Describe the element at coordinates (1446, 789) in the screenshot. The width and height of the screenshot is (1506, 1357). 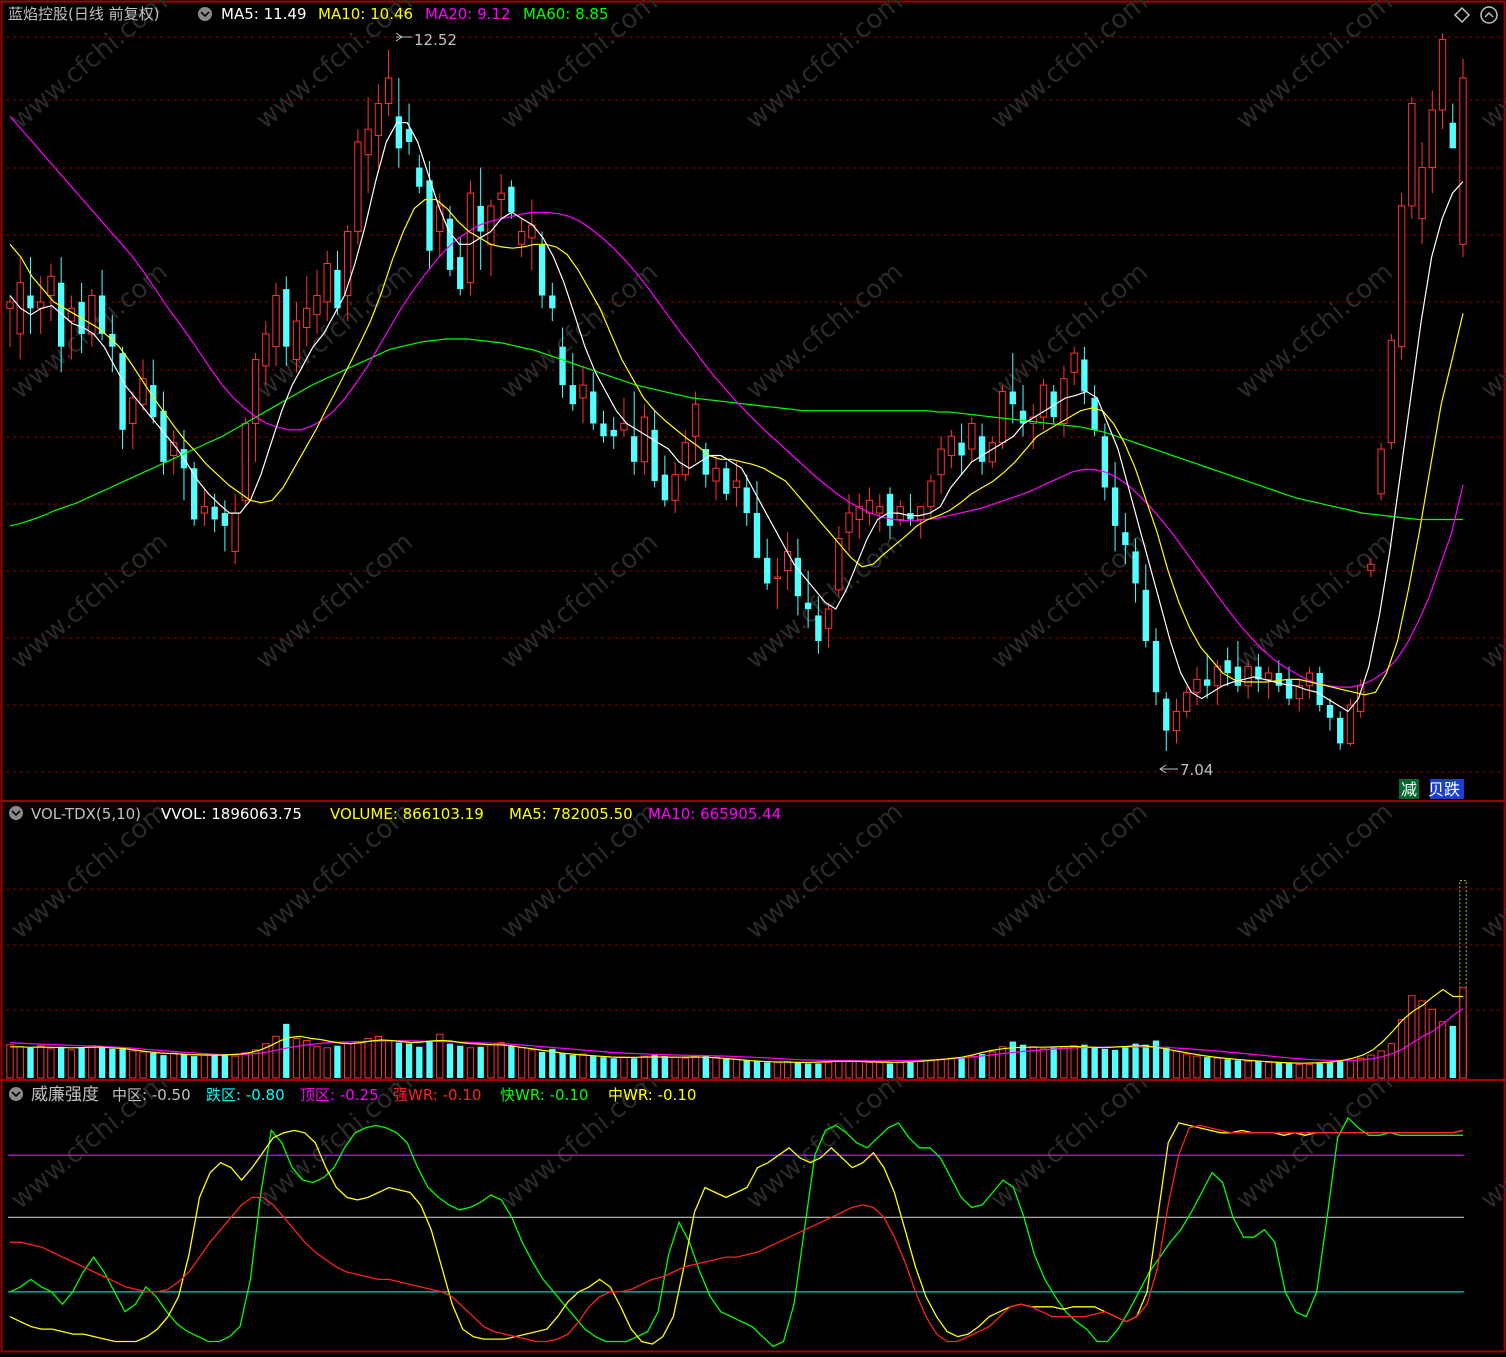
I see `fall-badge: 贝跌` at that location.